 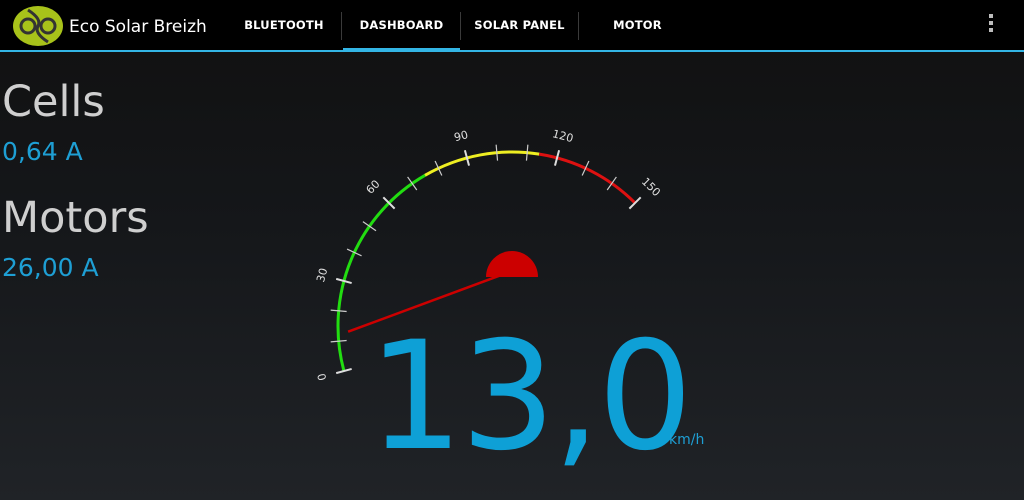 I want to click on gauge-tick-label: 90, so click(x=461, y=136).